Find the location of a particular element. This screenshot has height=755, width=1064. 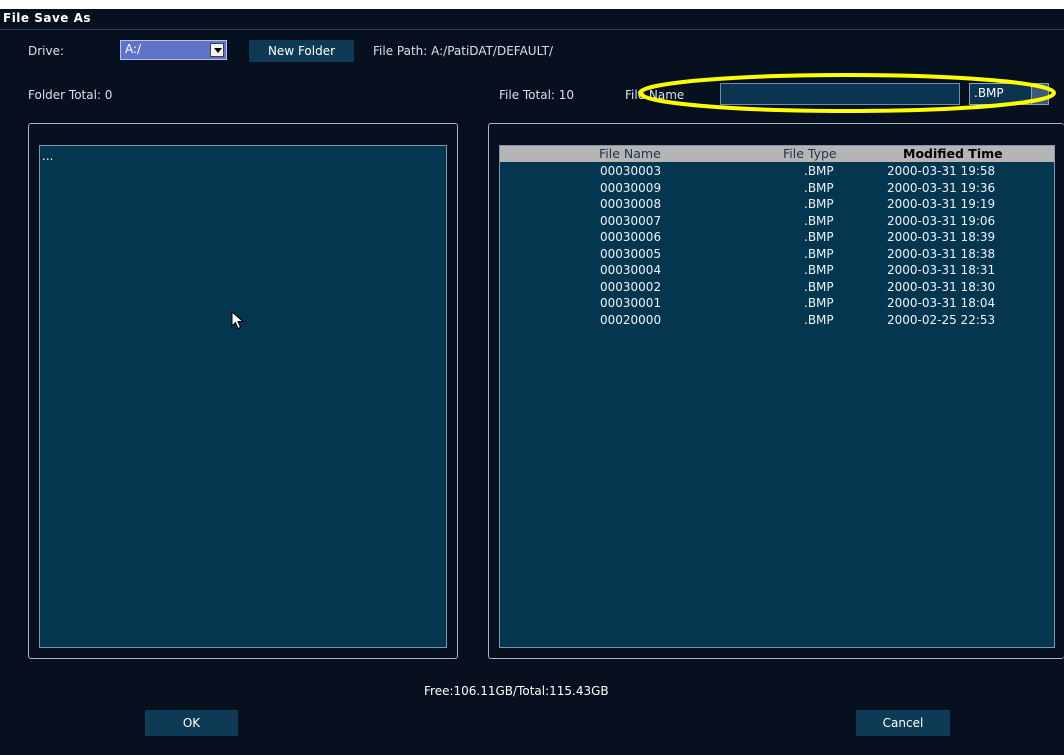

file-row: 00030001 .BMP 2000-03-31 18:04 is located at coordinates (777, 303).